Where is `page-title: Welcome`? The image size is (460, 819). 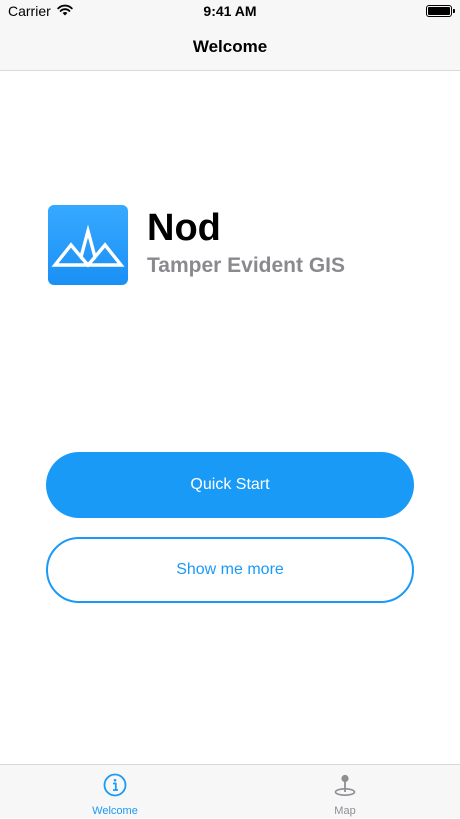
page-title: Welcome is located at coordinates (230, 46).